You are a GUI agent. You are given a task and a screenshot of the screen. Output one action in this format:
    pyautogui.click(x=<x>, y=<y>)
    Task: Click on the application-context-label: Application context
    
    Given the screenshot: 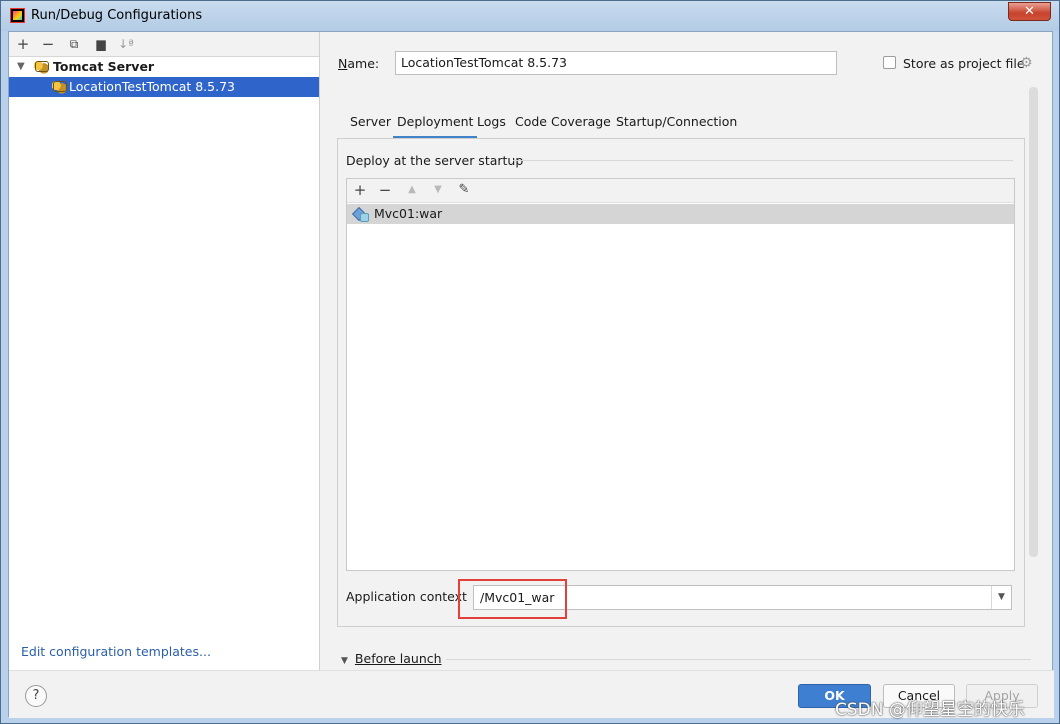 What is the action you would take?
    pyautogui.click(x=406, y=596)
    